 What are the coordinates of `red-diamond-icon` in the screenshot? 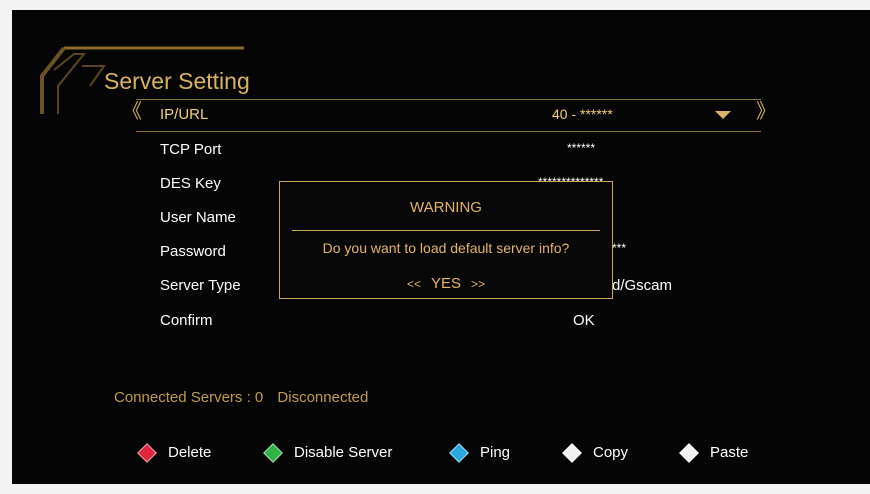 It's located at (147, 452).